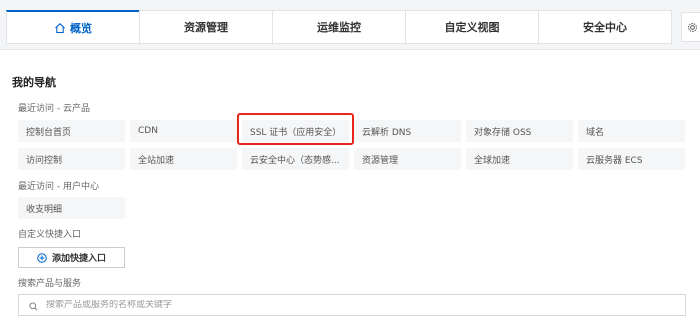  I want to click on tab-custom-view: 自定义视图, so click(472, 27).